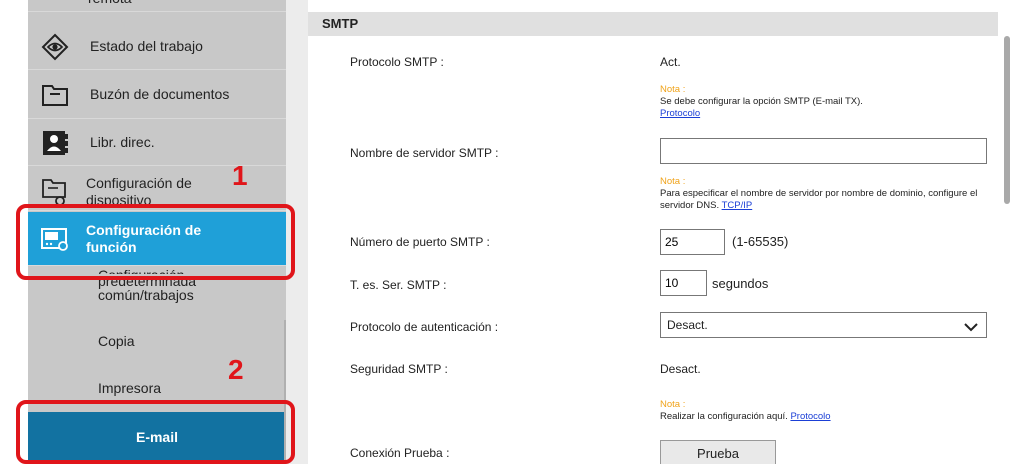 This screenshot has height=464, width=1011. What do you see at coordinates (823, 325) in the screenshot?
I see `auth-protocol-select: Desact.` at bounding box center [823, 325].